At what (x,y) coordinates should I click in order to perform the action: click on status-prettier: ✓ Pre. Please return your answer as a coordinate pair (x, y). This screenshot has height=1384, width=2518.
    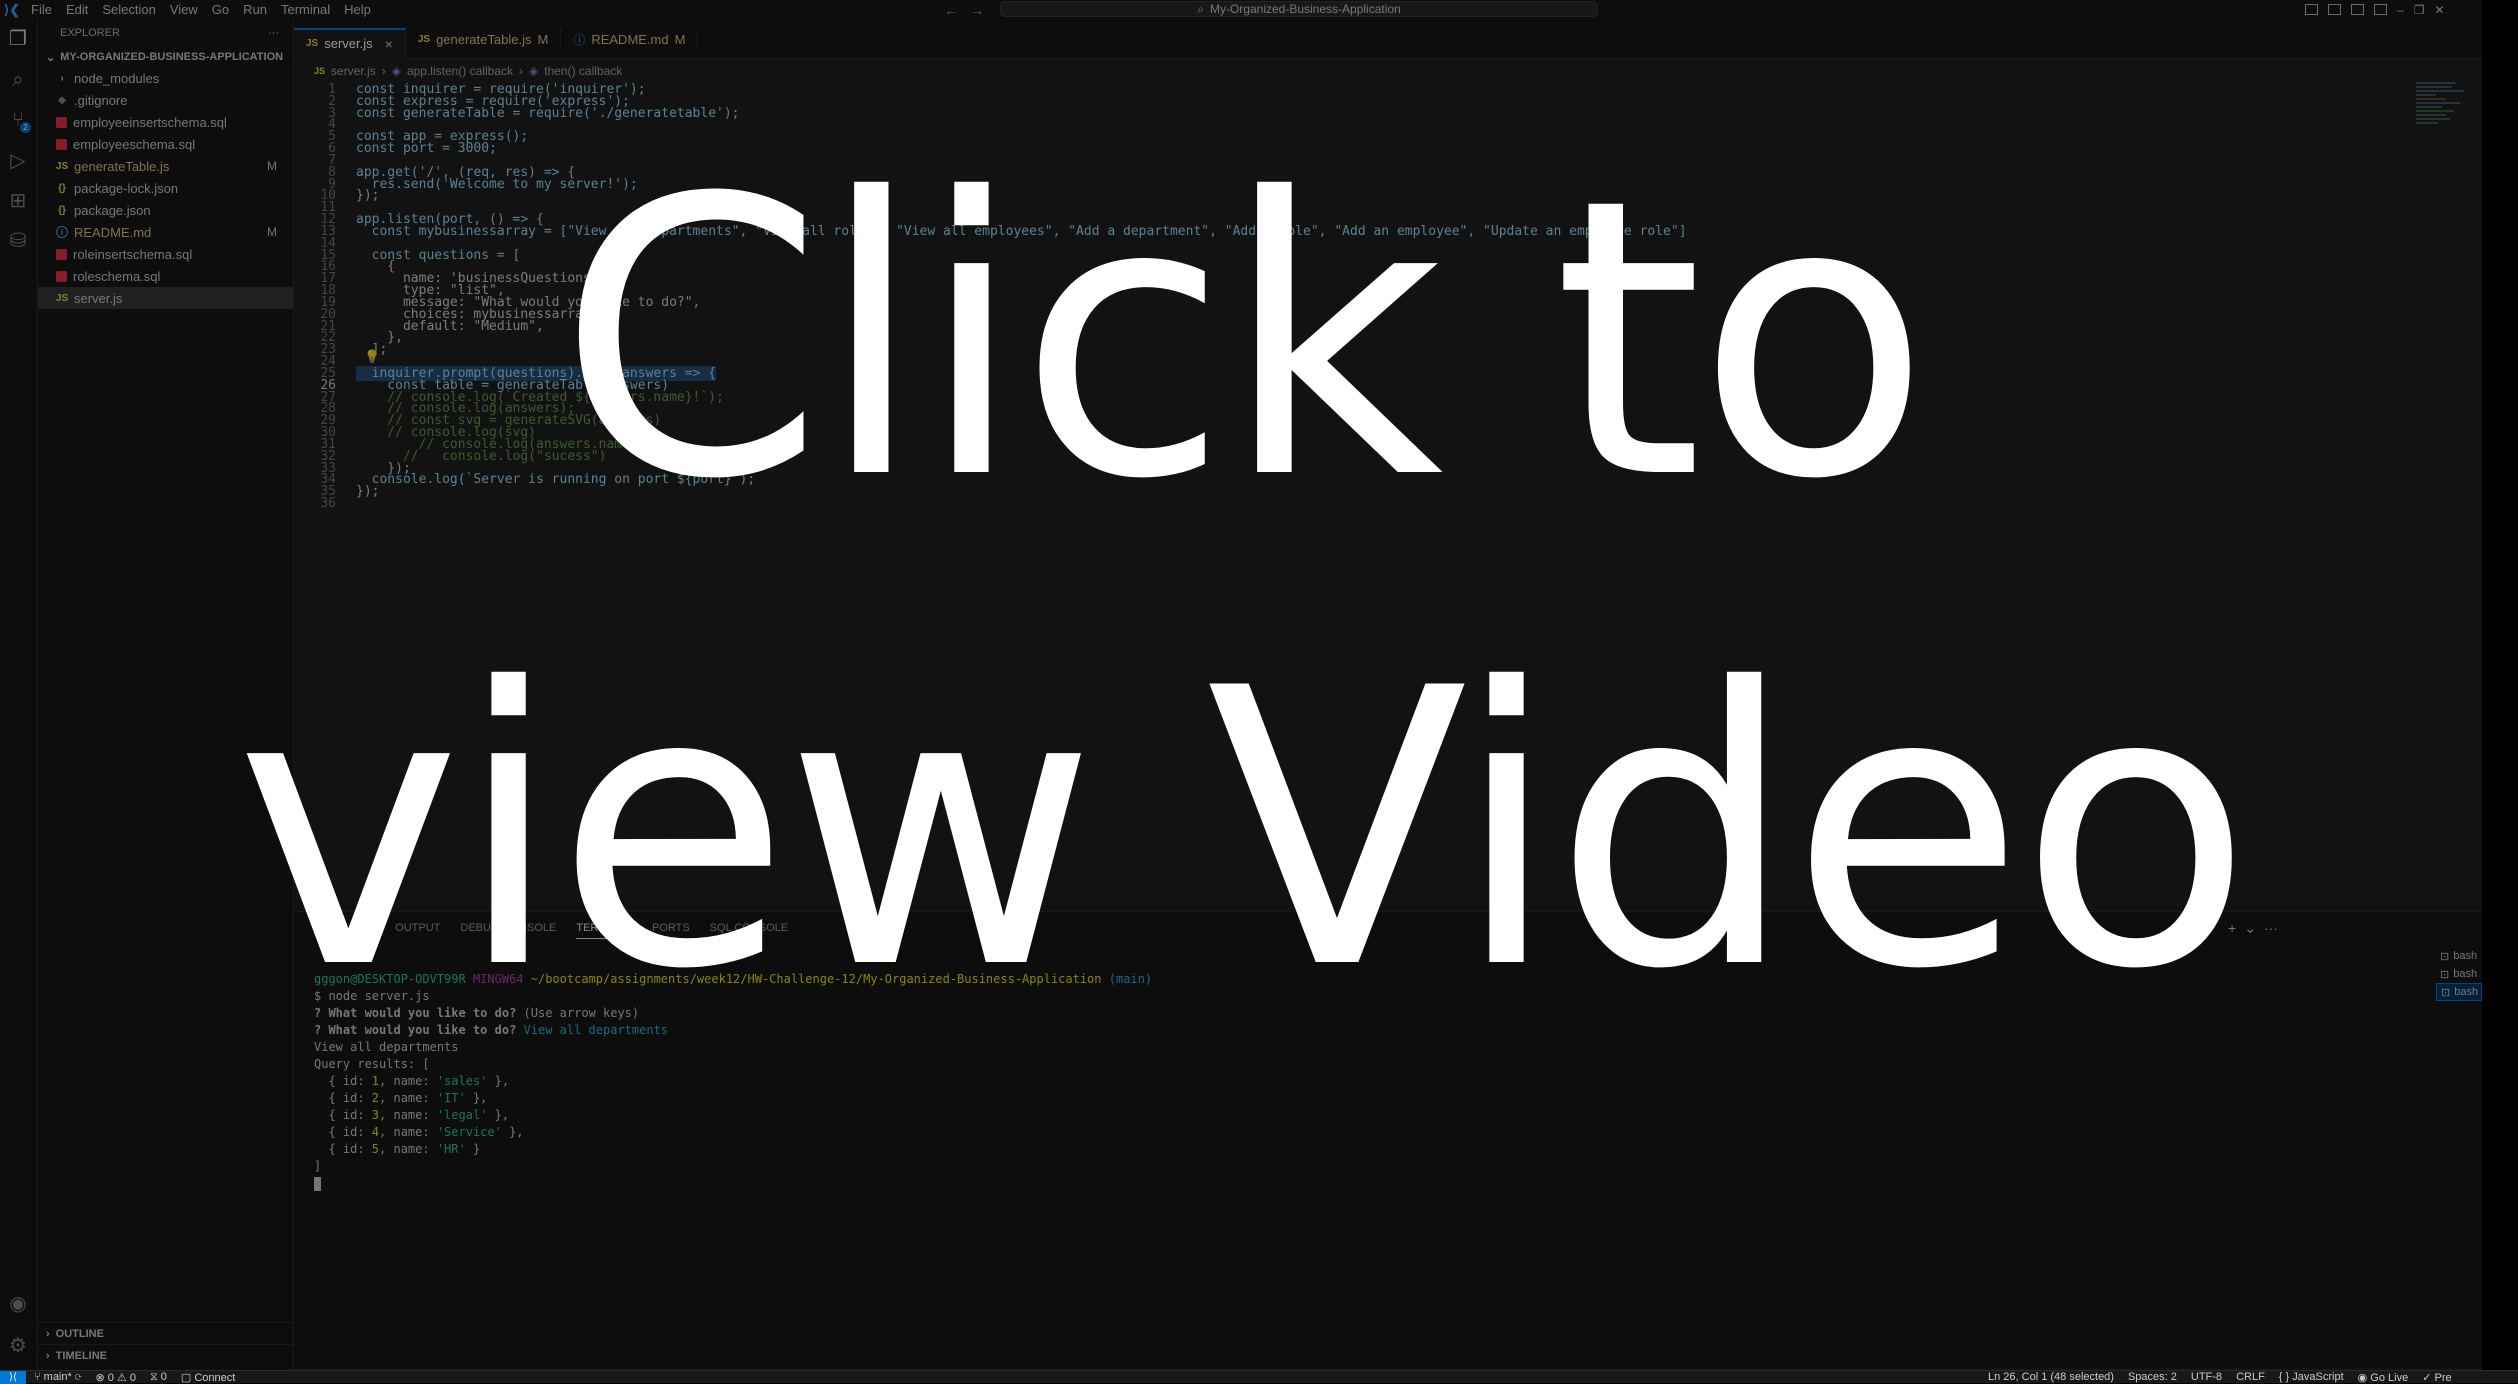
    Looking at the image, I should click on (2436, 1377).